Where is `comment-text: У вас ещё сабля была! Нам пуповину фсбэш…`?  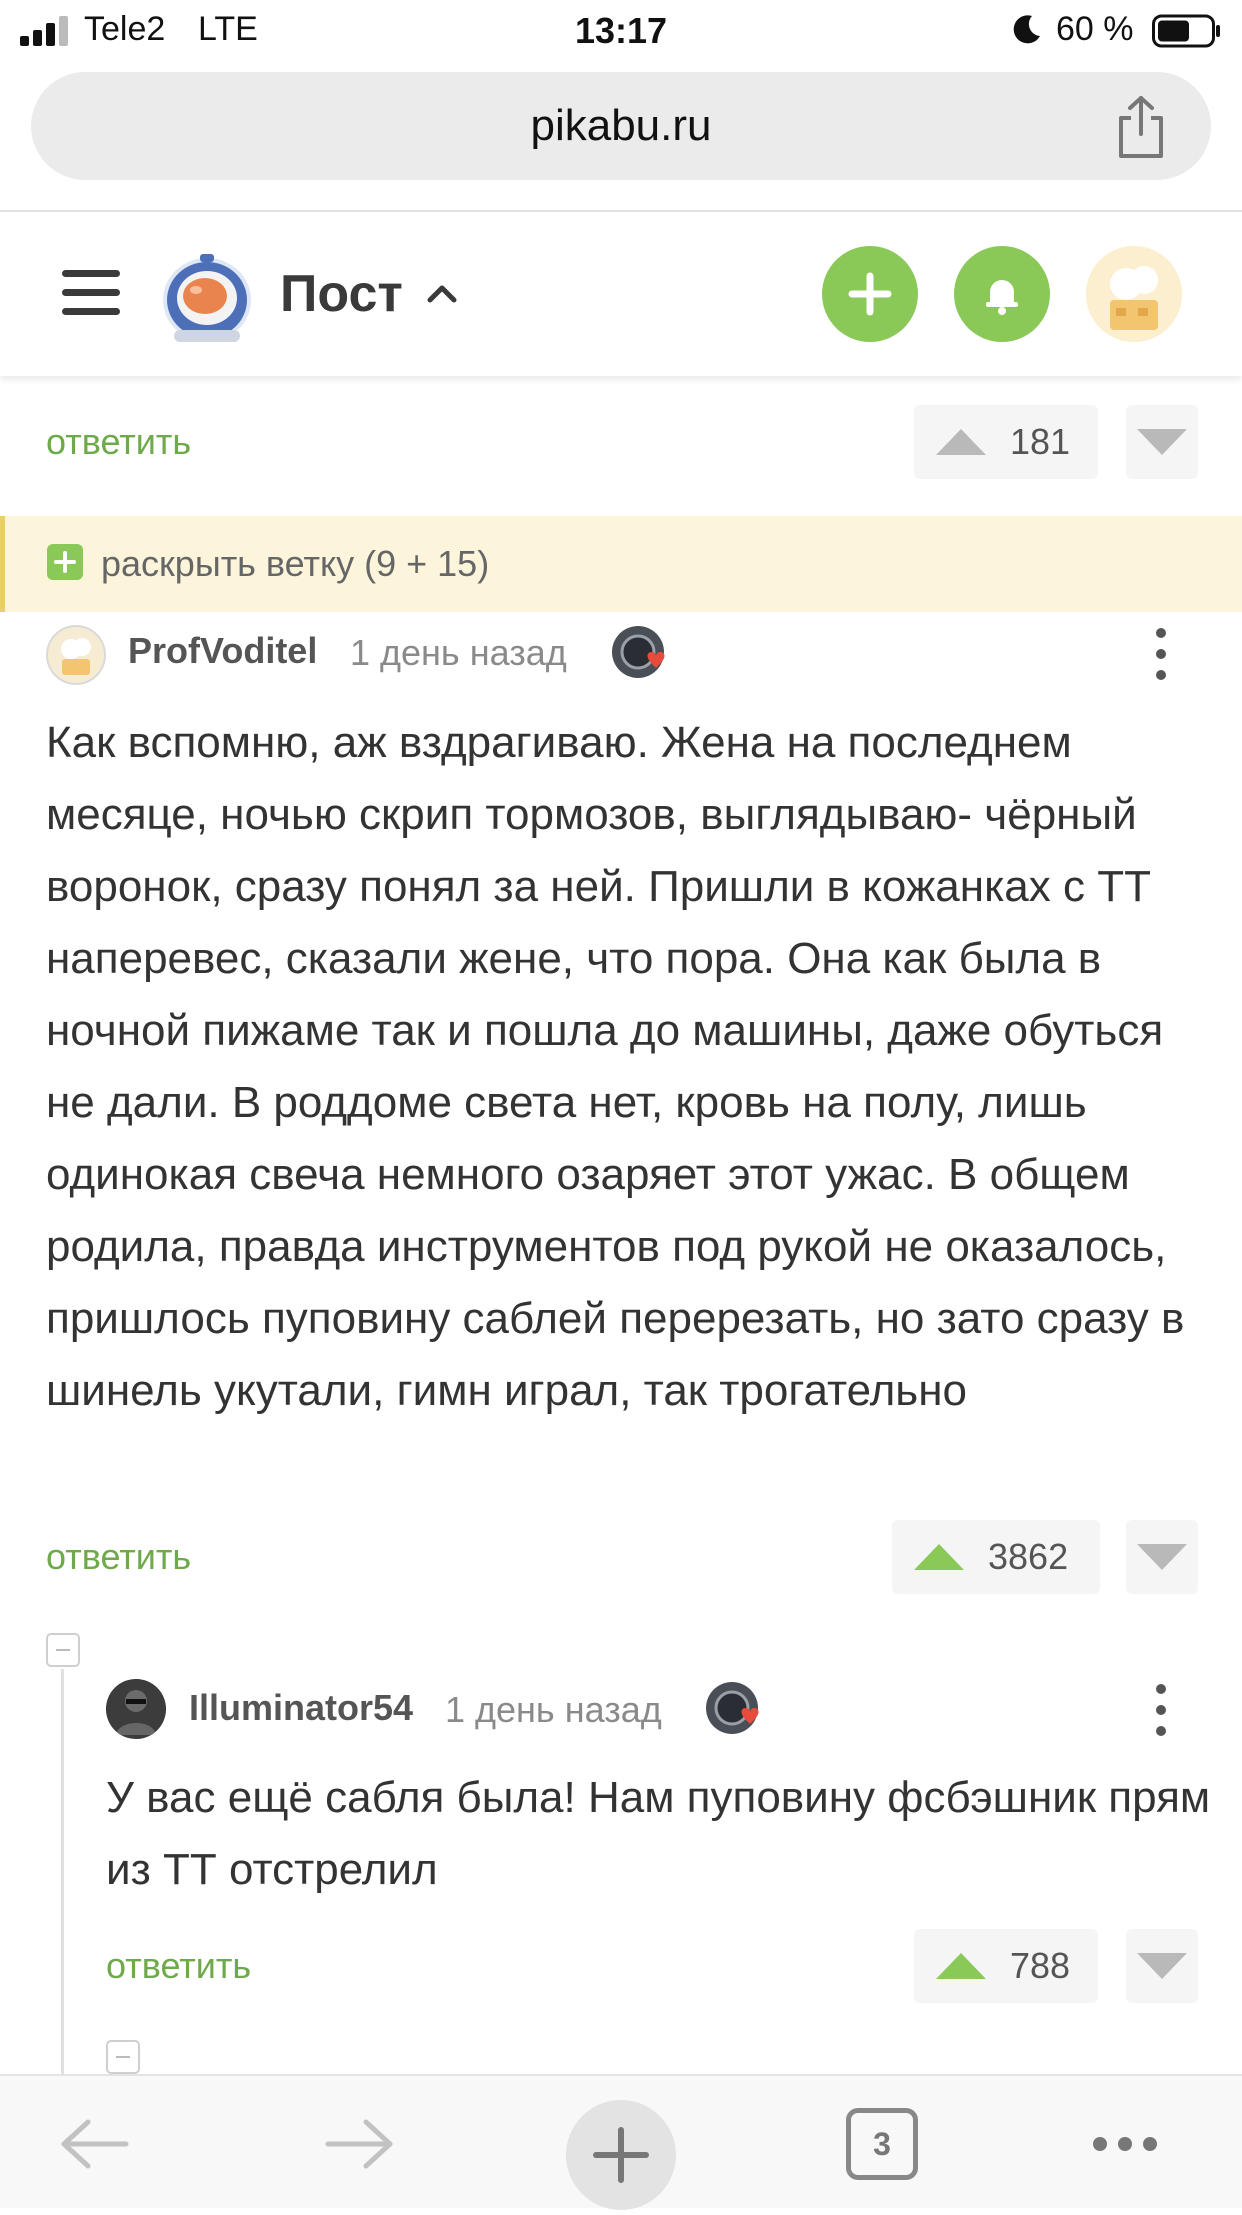
comment-text: У вас ещё сабля была! Нам пуповину фсбэш… is located at coordinates (658, 1833).